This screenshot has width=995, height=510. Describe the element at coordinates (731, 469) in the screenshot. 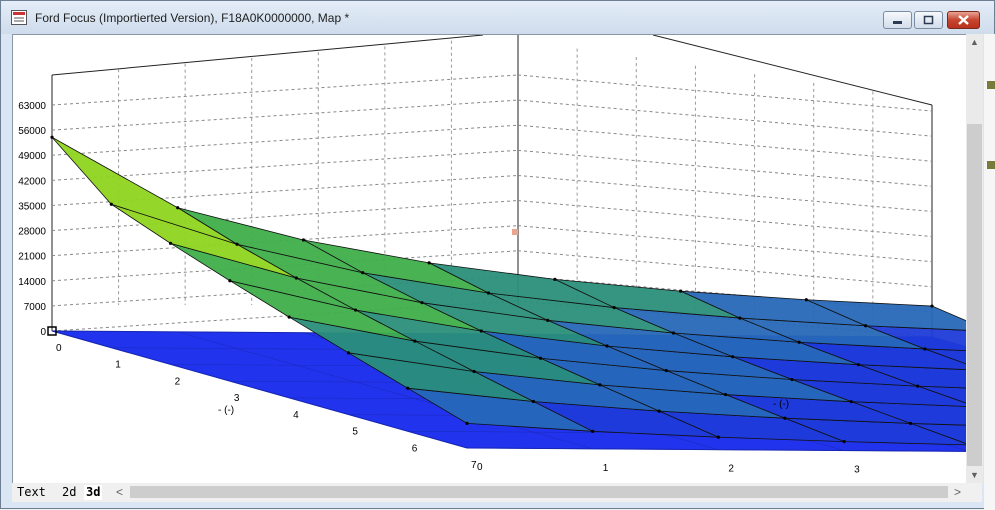

I see `y-tick-label: 2` at that location.